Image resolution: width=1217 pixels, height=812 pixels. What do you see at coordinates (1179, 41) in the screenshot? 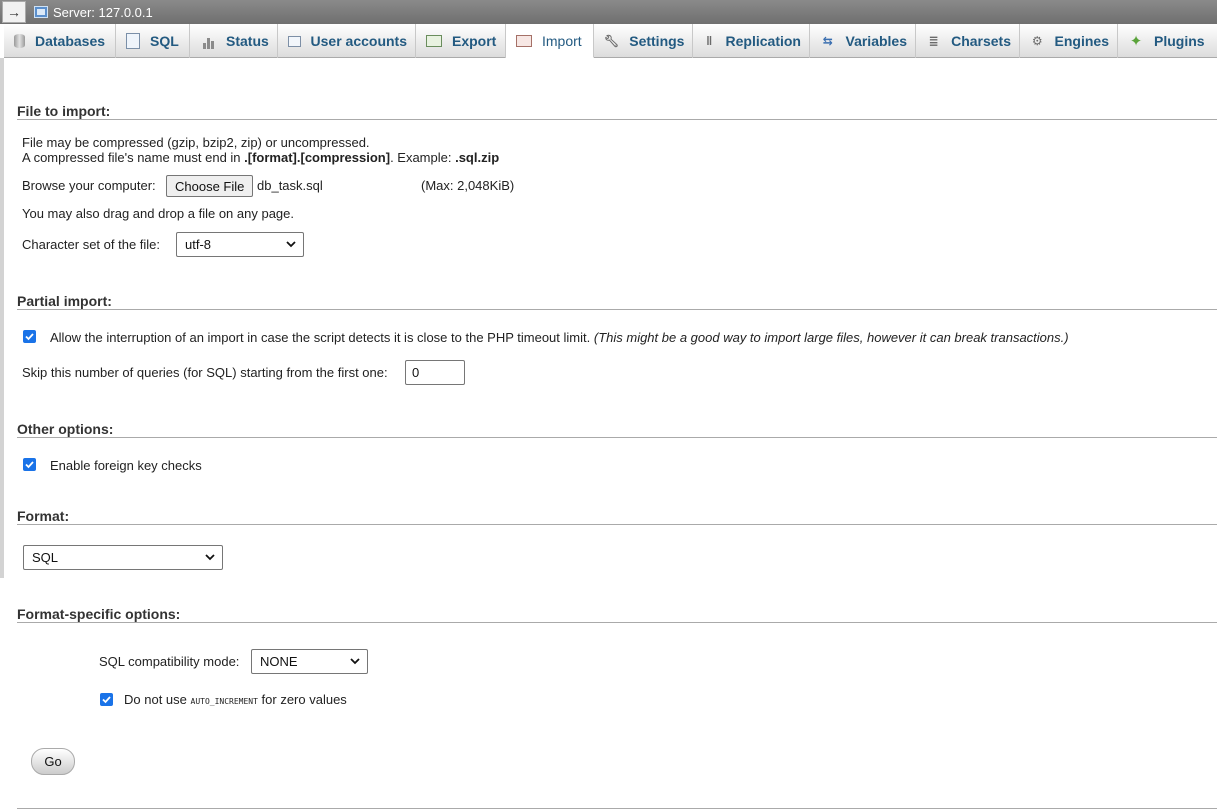
I see `tab-label: Plugins` at bounding box center [1179, 41].